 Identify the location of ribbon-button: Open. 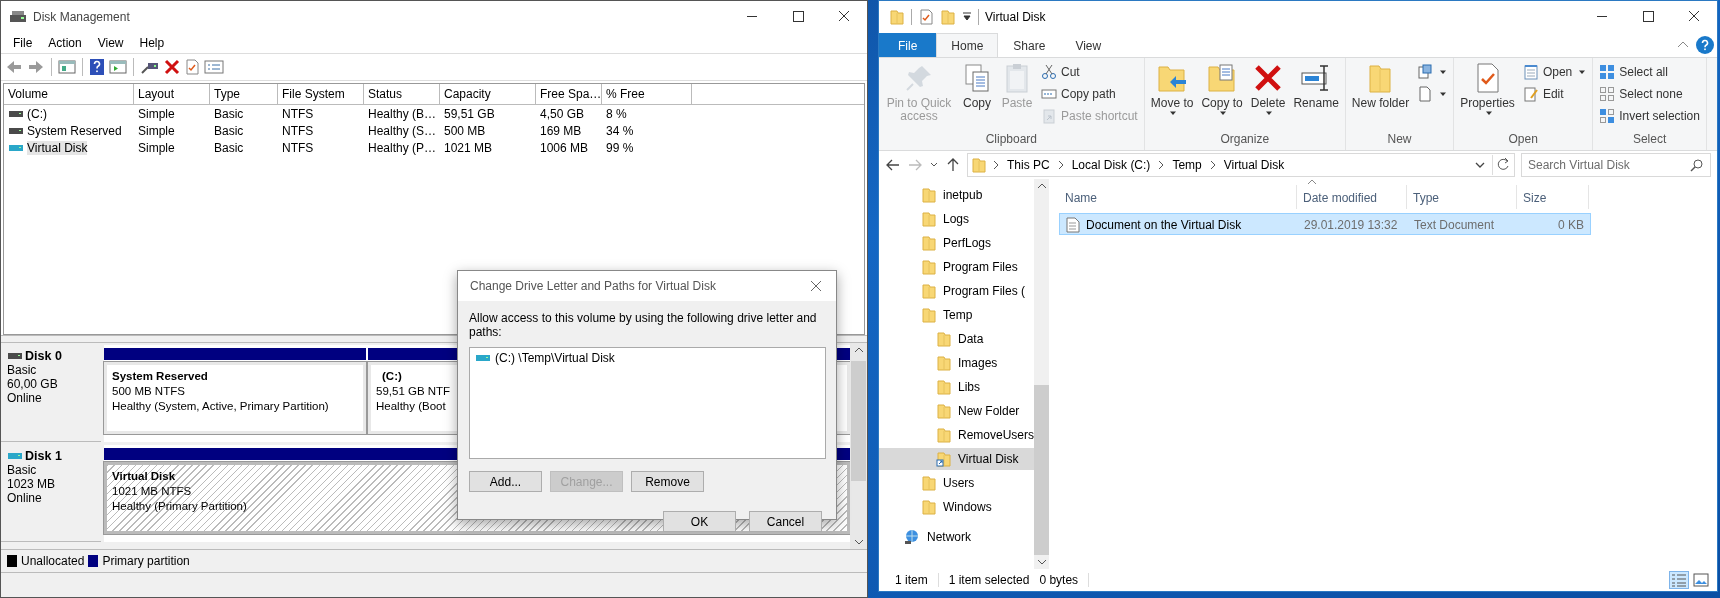
(1554, 72).